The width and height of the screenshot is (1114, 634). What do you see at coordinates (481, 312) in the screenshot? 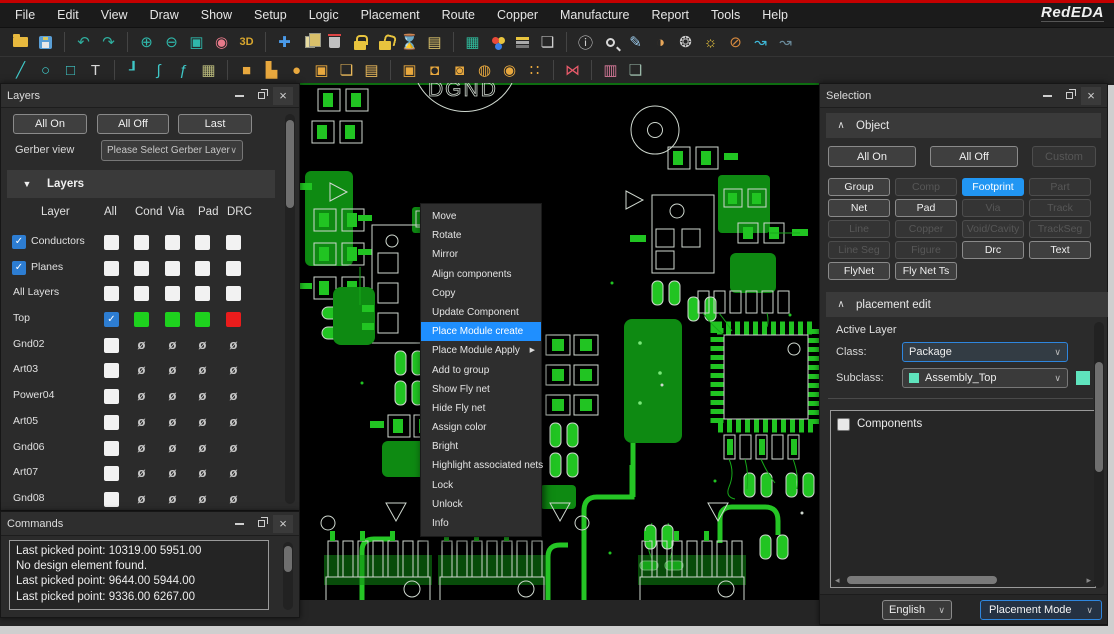
I see `menu-item-update-component: Update Component` at bounding box center [481, 312].